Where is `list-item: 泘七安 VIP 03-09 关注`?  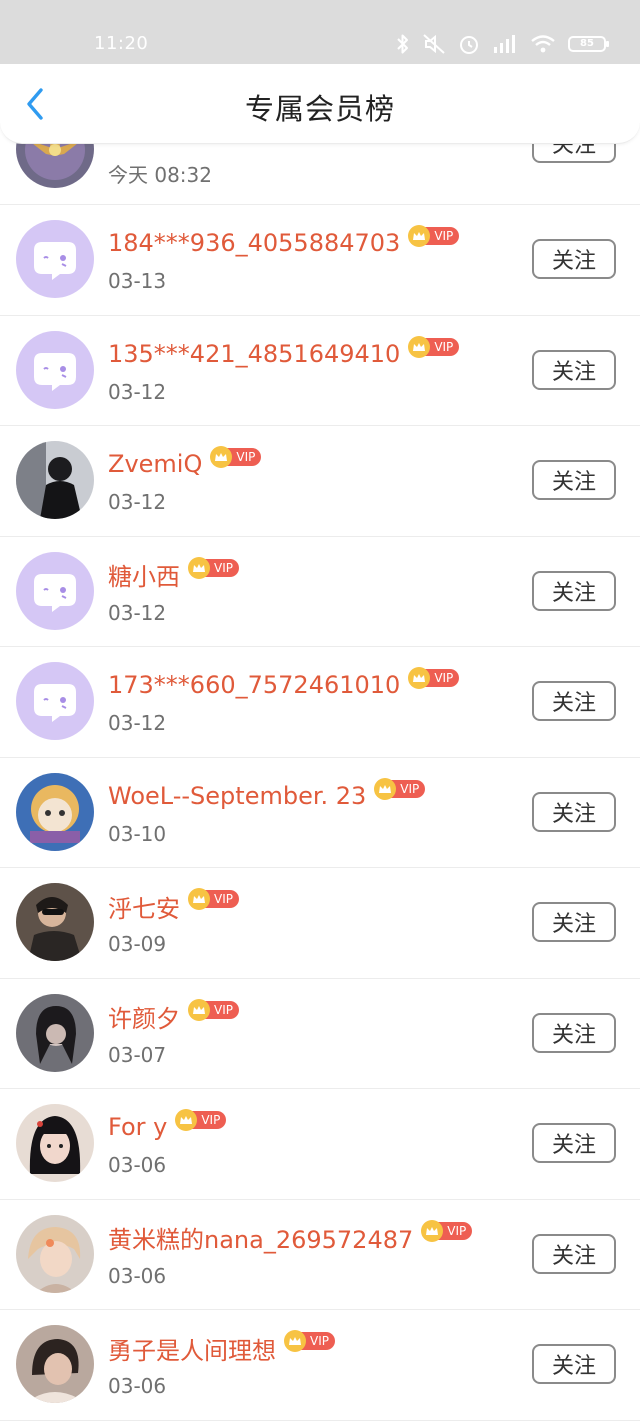 list-item: 泘七安 VIP 03-09 关注 is located at coordinates (320, 923).